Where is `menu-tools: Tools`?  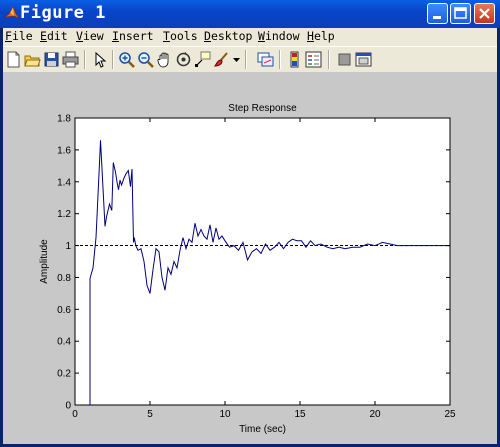
menu-tools: Tools is located at coordinates (180, 36).